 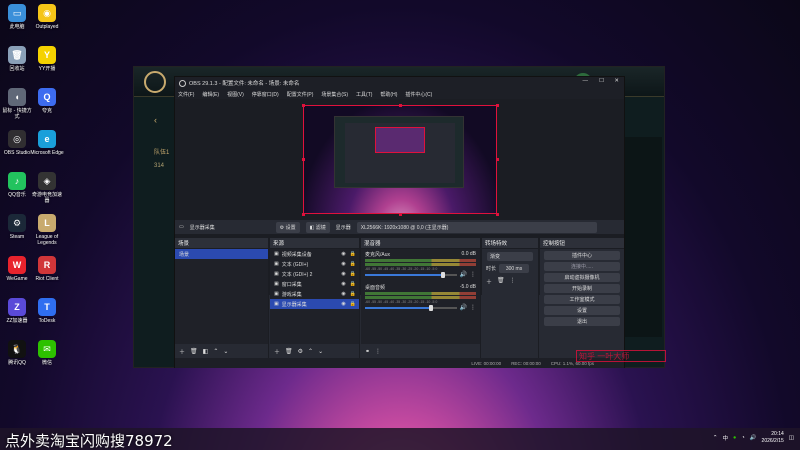 What do you see at coordinates (388, 94) in the screenshot?
I see `menu-item: 帮助(H)` at bounding box center [388, 94].